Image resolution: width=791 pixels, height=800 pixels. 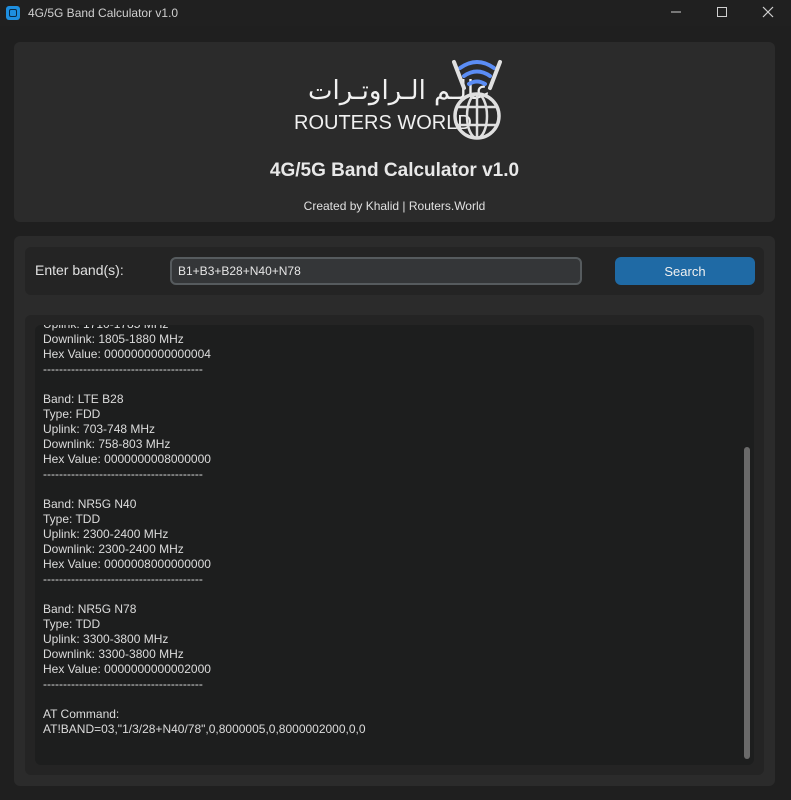 I want to click on output-line: Uplink: 2300-2400 MHz, so click(x=106, y=534).